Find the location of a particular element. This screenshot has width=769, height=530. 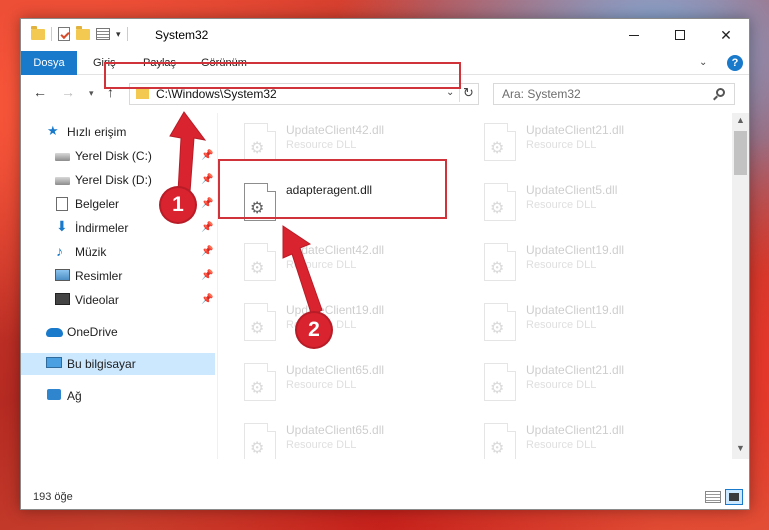

view-icon is located at coordinates (103, 34).